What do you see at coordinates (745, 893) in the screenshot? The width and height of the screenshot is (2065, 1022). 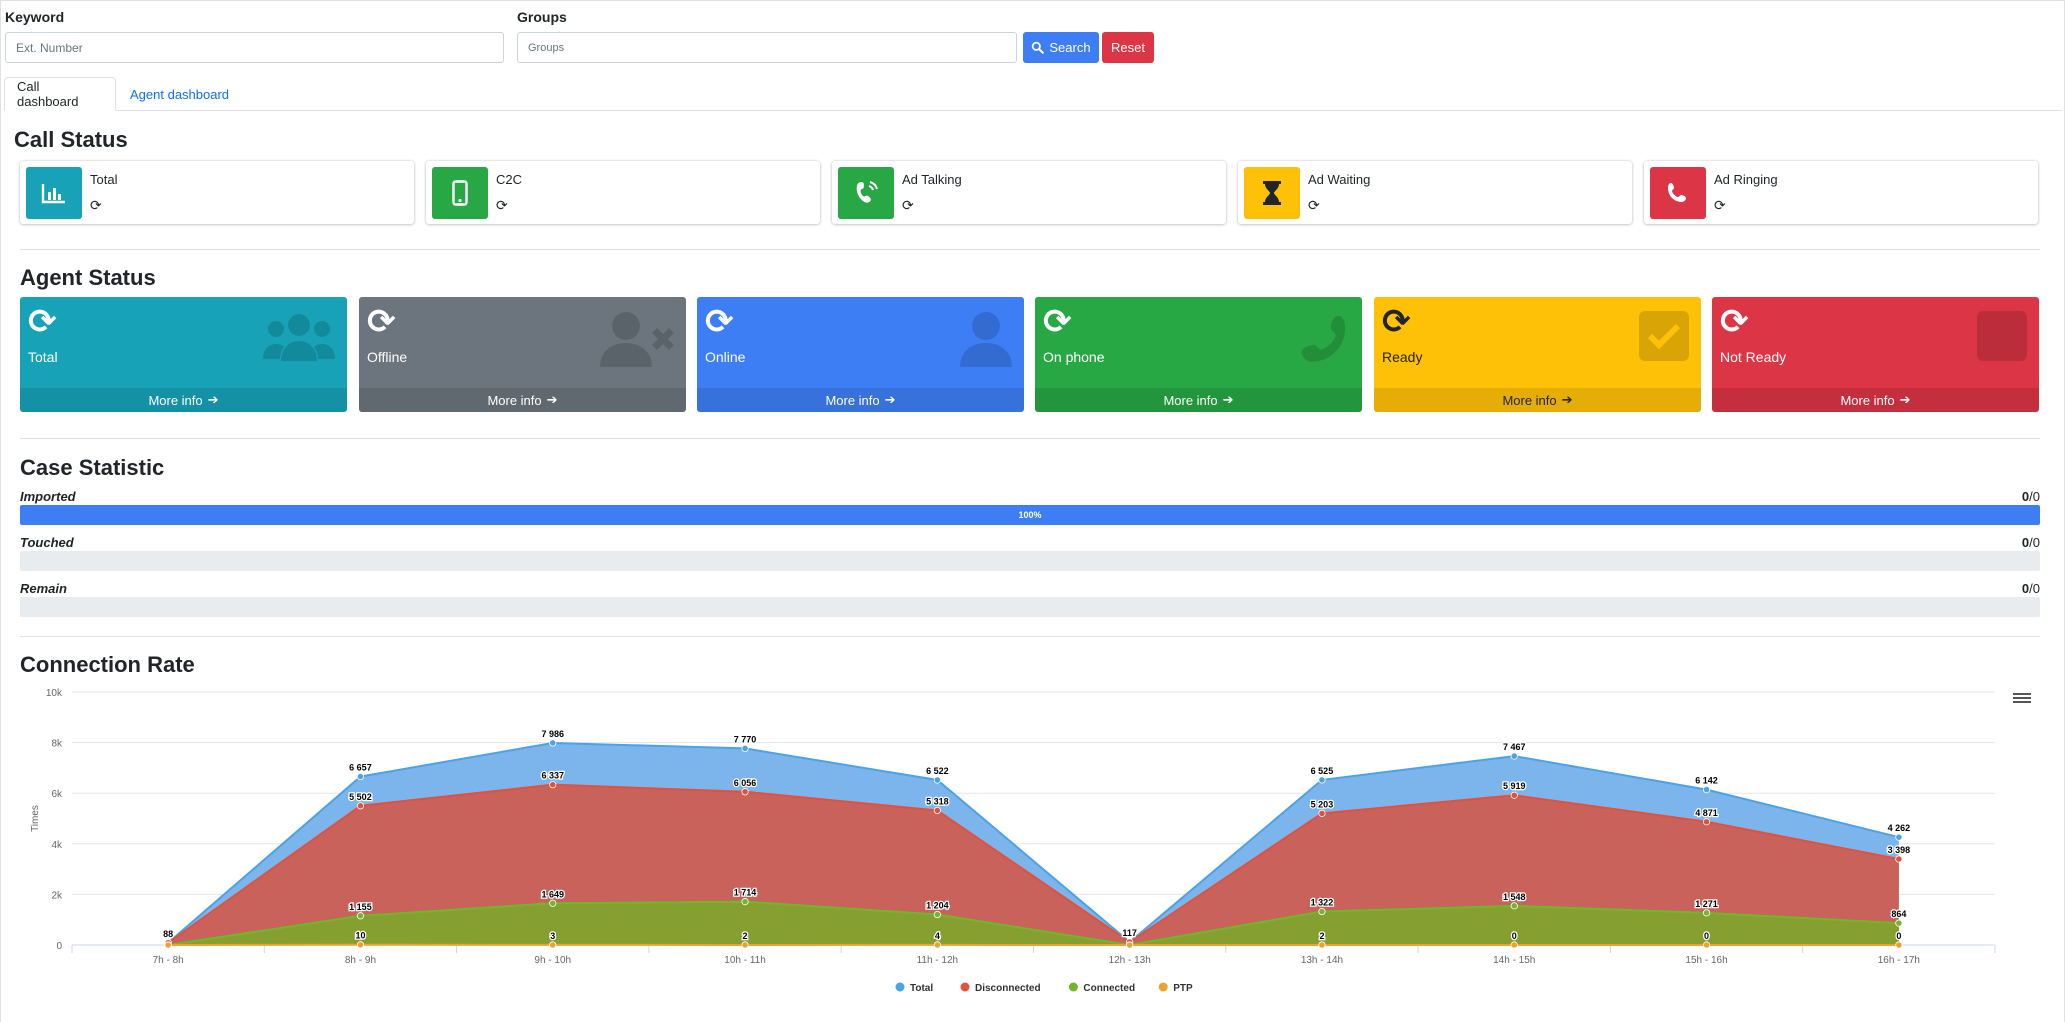 I see `data-label: 1 714` at bounding box center [745, 893].